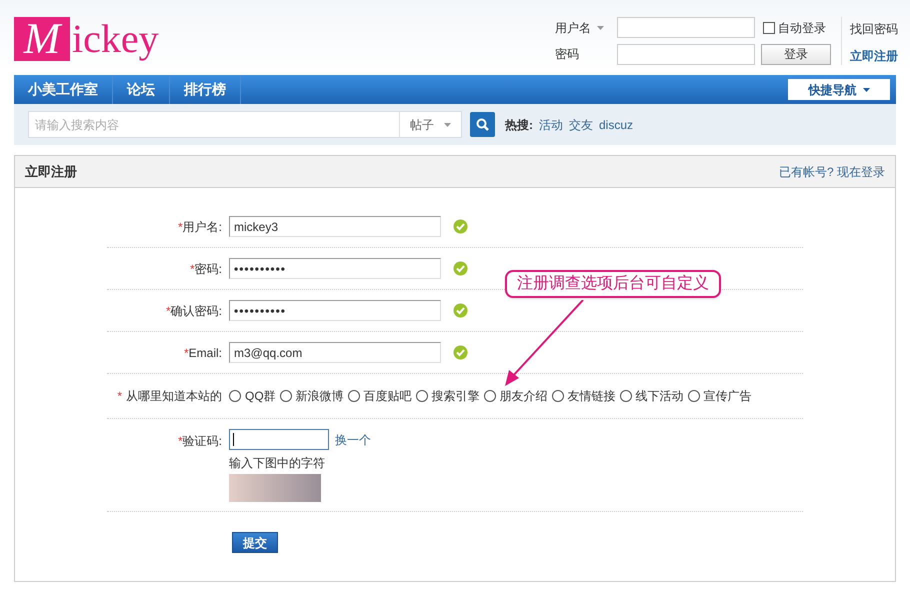 The width and height of the screenshot is (910, 599). Describe the element at coordinates (839, 89) in the screenshot. I see `quick-nav-button: 快捷导航` at that location.